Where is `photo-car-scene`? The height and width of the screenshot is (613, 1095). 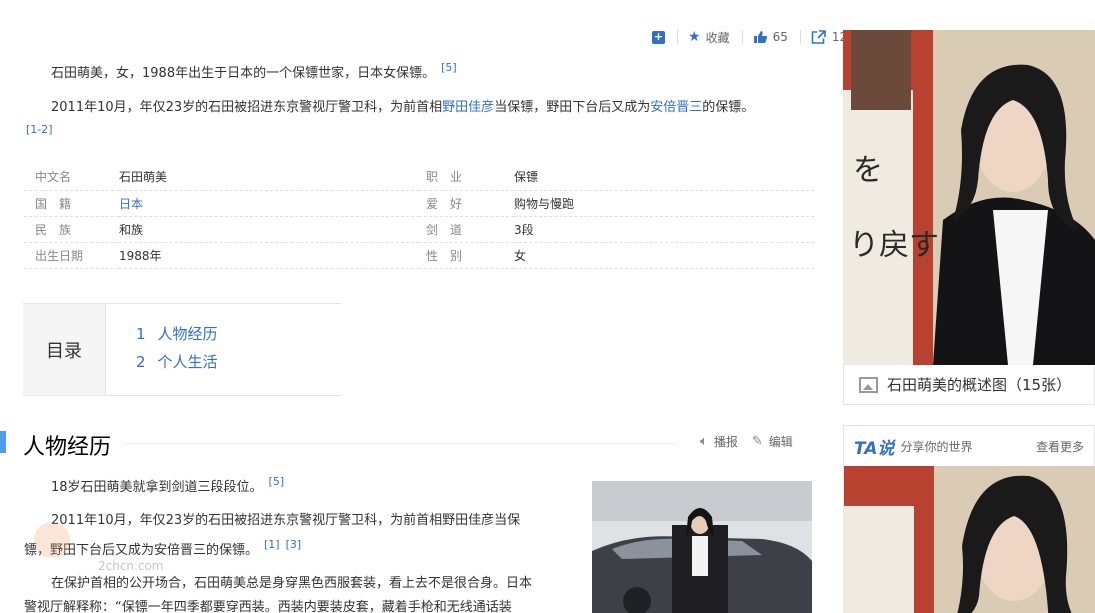
photo-car-scene is located at coordinates (702, 547).